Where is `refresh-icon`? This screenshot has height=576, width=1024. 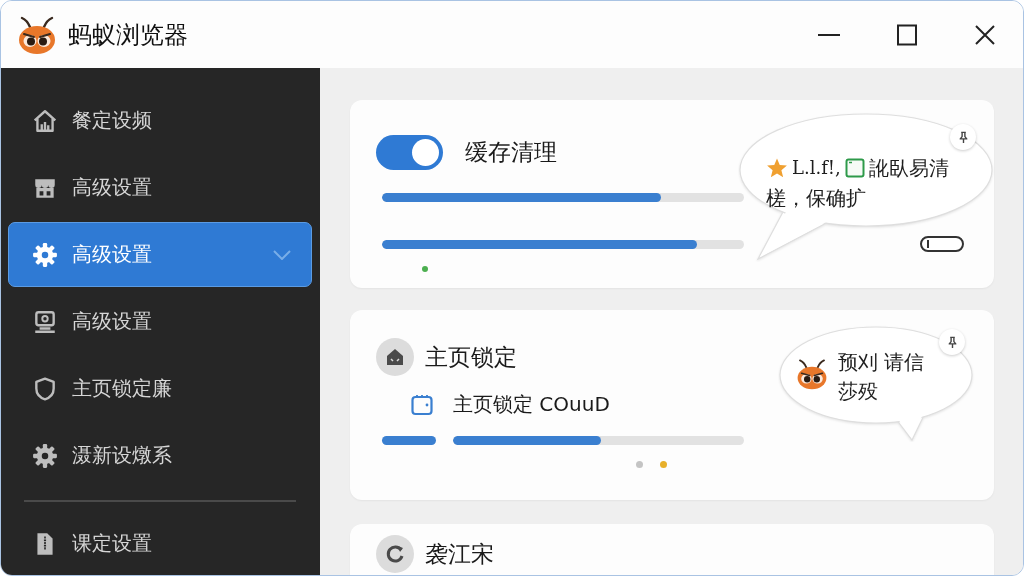
refresh-icon is located at coordinates (395, 554).